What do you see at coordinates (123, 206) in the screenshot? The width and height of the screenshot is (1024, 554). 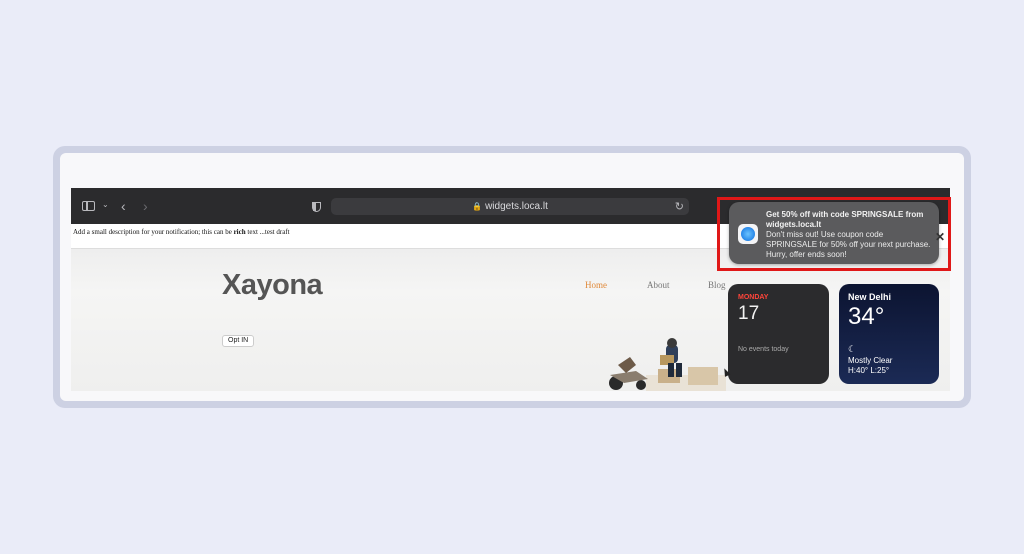 I see `back-arrow-icon: ‹` at bounding box center [123, 206].